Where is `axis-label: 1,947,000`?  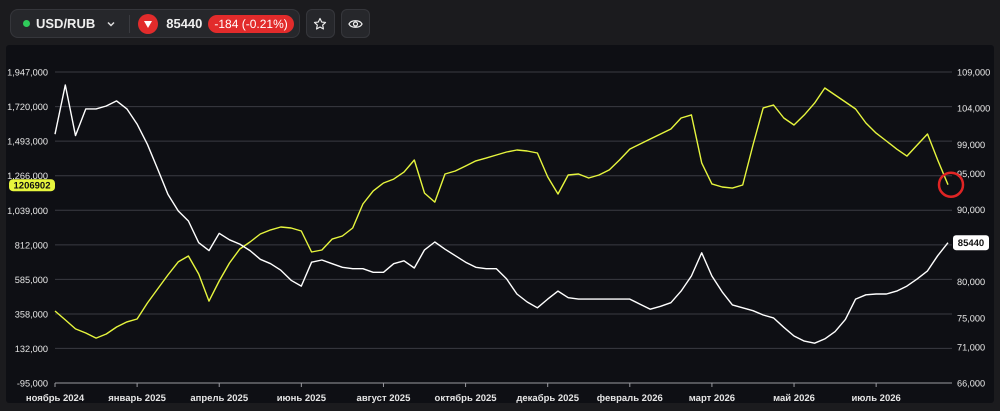 axis-label: 1,947,000 is located at coordinates (27, 73).